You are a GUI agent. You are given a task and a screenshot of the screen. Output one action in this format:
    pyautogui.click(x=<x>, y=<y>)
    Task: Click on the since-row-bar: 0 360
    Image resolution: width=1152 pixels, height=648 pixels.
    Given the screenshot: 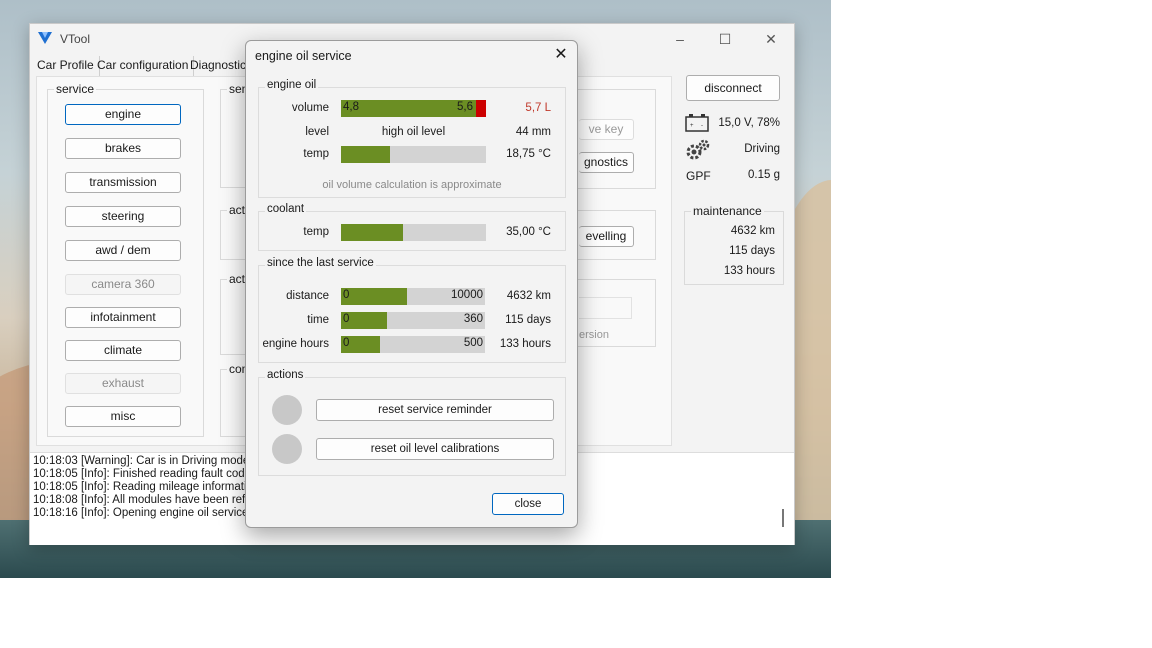 What is the action you would take?
    pyautogui.click(x=413, y=320)
    